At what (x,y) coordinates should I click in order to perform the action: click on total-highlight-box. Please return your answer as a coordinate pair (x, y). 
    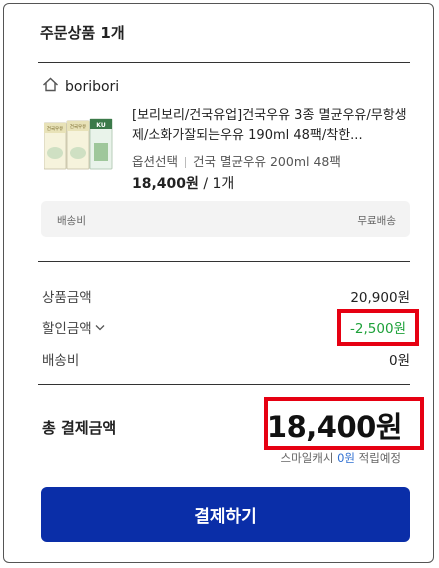
    Looking at the image, I should click on (344, 423).